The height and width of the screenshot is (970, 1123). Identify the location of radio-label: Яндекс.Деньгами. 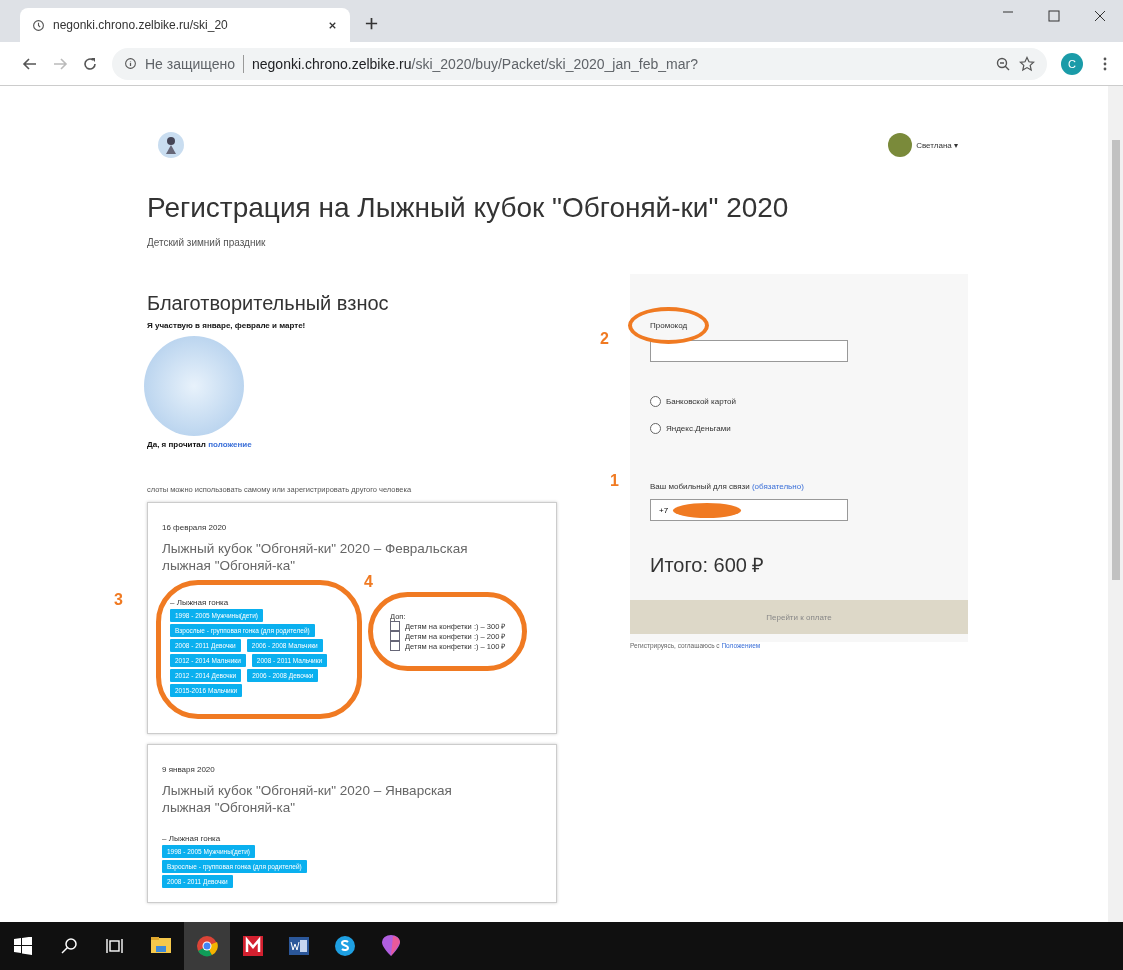
(698, 428).